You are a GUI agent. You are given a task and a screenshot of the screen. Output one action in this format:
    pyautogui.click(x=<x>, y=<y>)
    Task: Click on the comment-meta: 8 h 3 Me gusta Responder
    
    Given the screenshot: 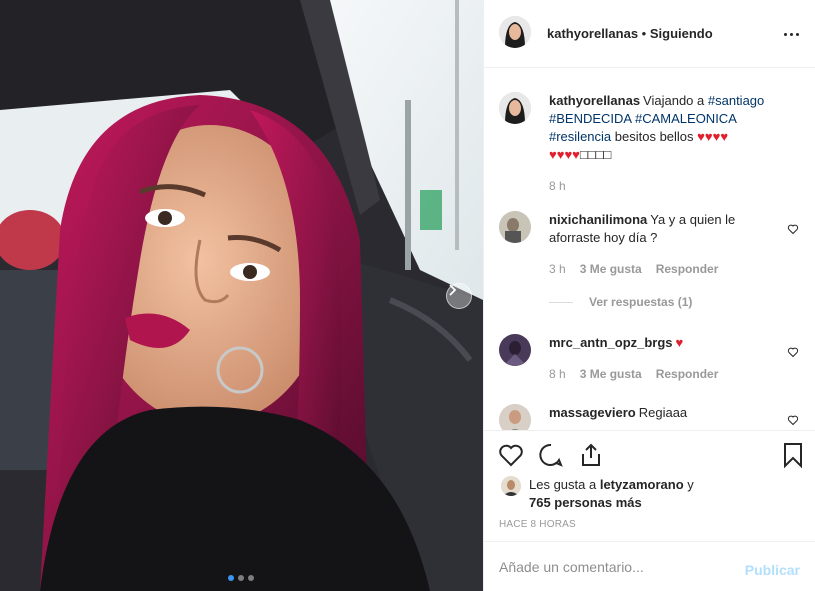 What is the action you would take?
    pyautogui.click(x=633, y=374)
    